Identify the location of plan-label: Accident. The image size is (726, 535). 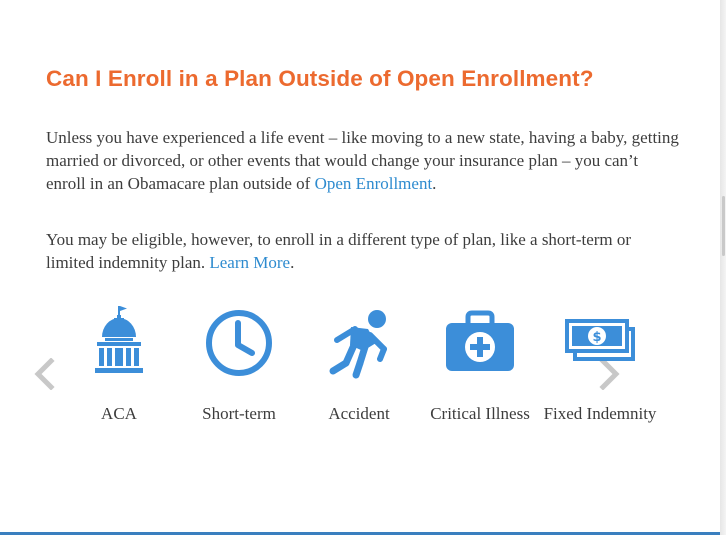
(359, 413).